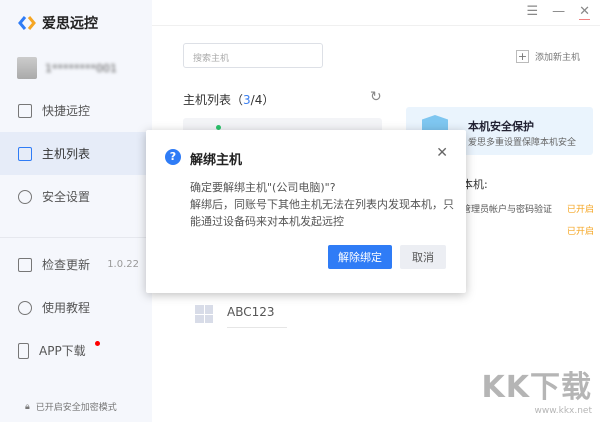 Image resolution: width=600 pixels, height=422 pixels. What do you see at coordinates (532, 12) in the screenshot?
I see `menu-icon: ☰` at bounding box center [532, 12].